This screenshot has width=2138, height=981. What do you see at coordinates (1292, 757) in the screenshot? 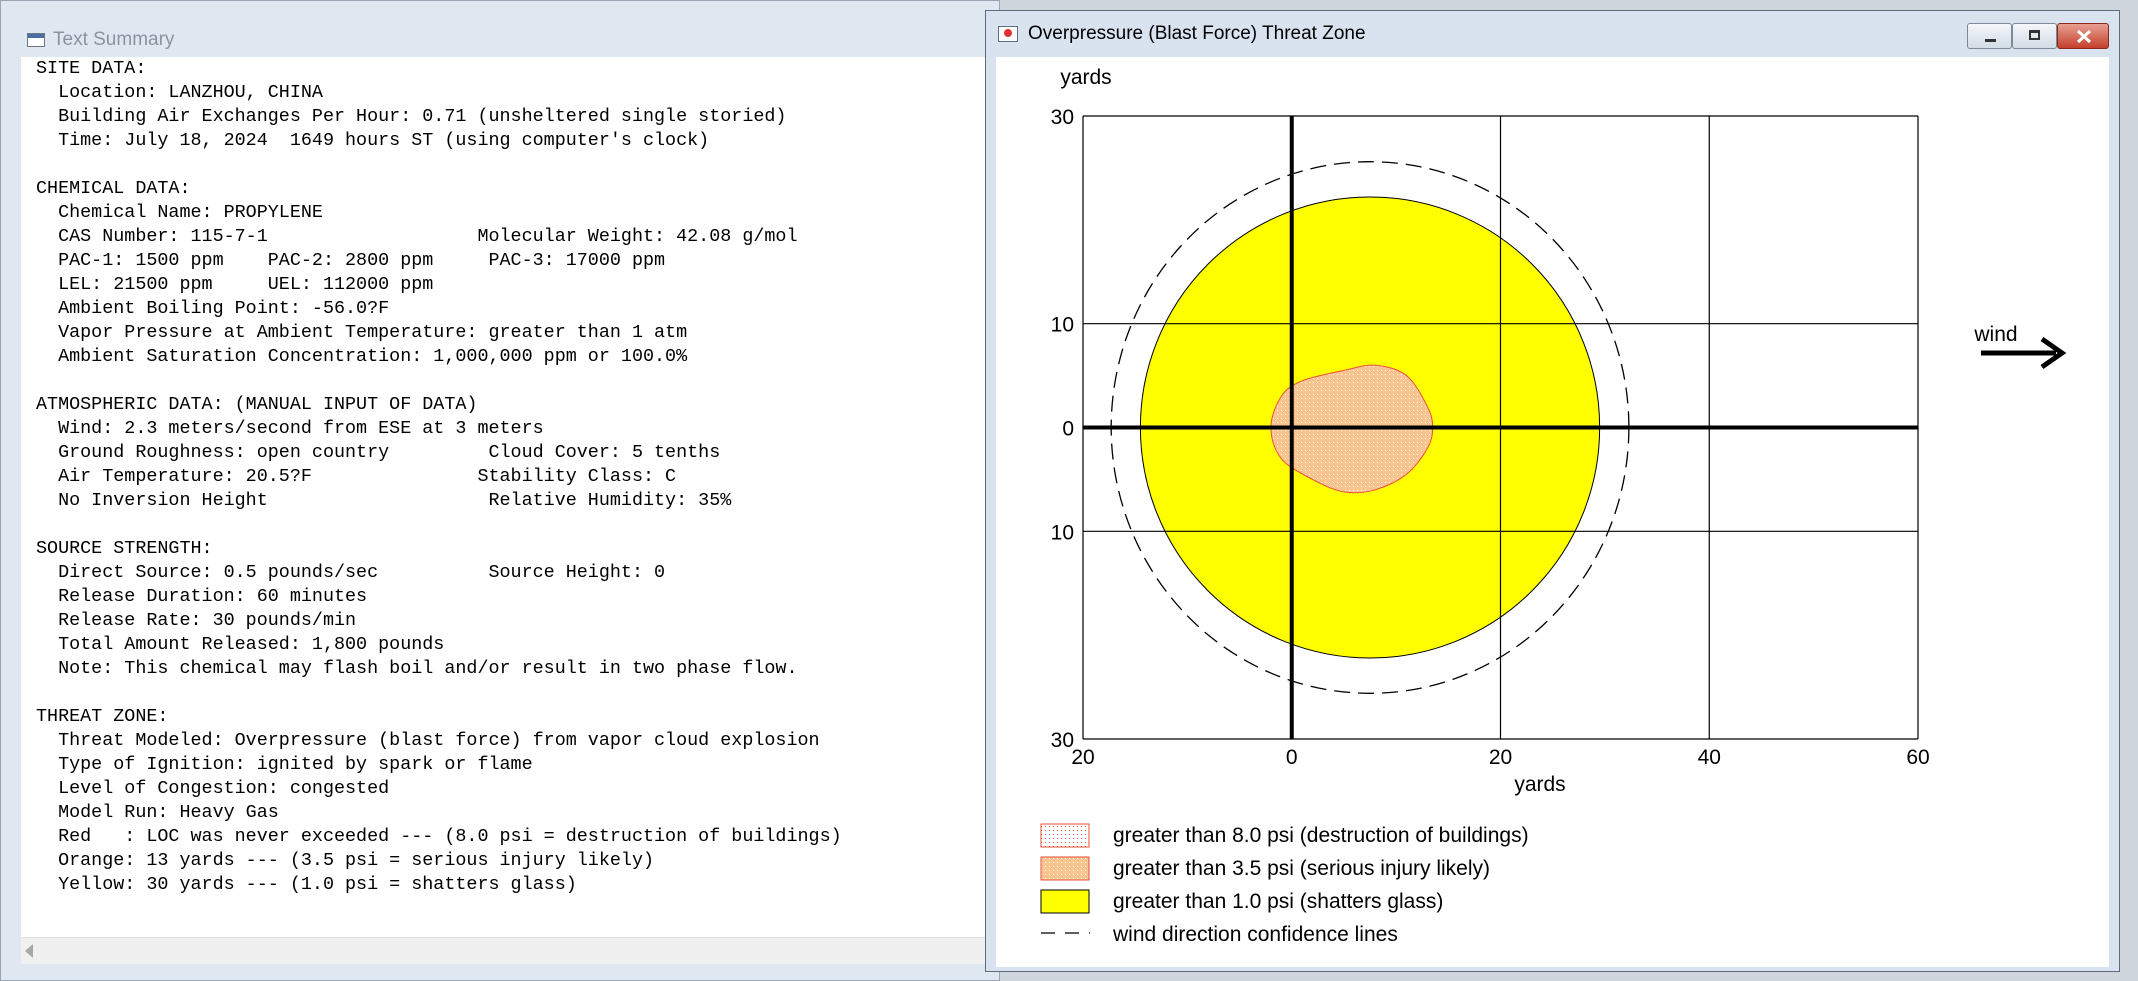
I see `x-tick-label: 0` at bounding box center [1292, 757].